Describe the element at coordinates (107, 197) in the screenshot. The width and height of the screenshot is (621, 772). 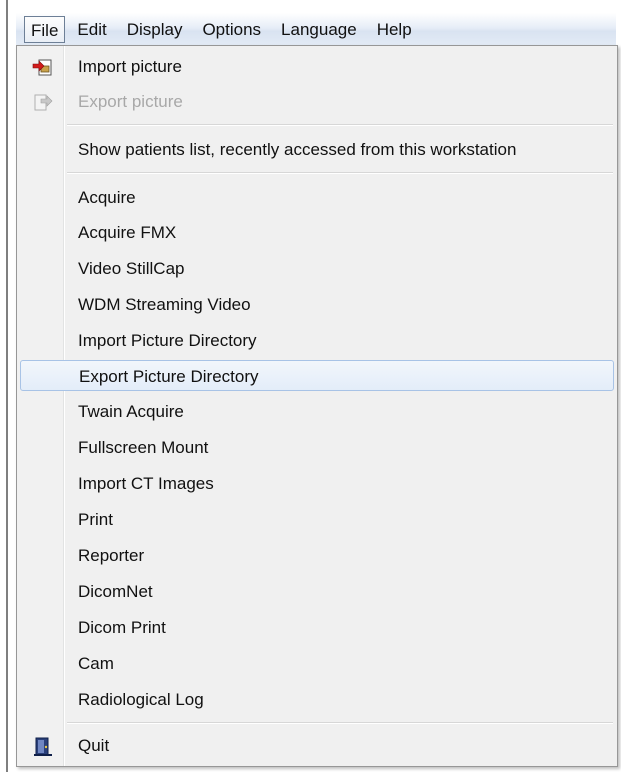
I see `menu-item-label: Acquire` at that location.